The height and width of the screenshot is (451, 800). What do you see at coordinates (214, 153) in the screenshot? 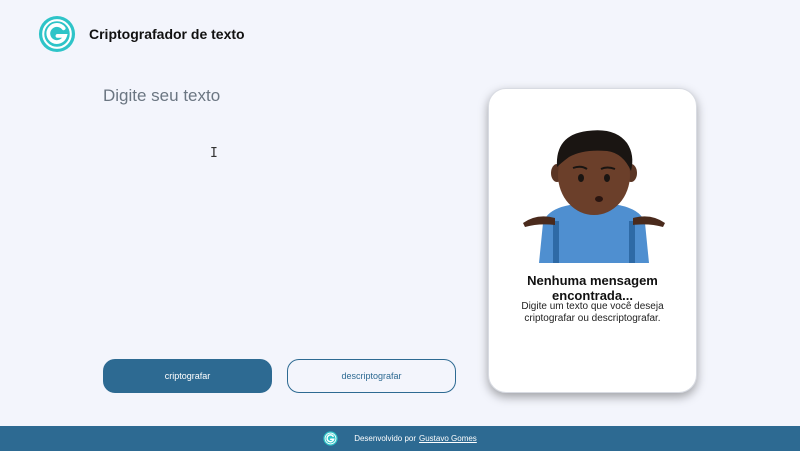
I see `text-cursor-icon: I` at bounding box center [214, 153].